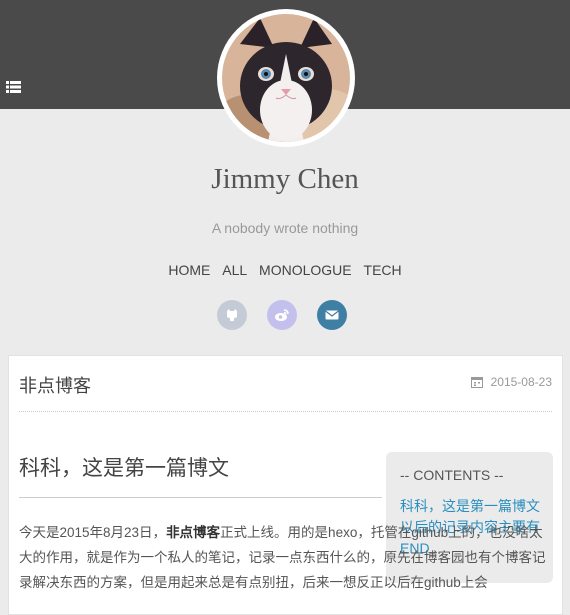  What do you see at coordinates (93, 532) in the screenshot?
I see `paragraph-text-1: 今天是2015年8月23日，` at bounding box center [93, 532].